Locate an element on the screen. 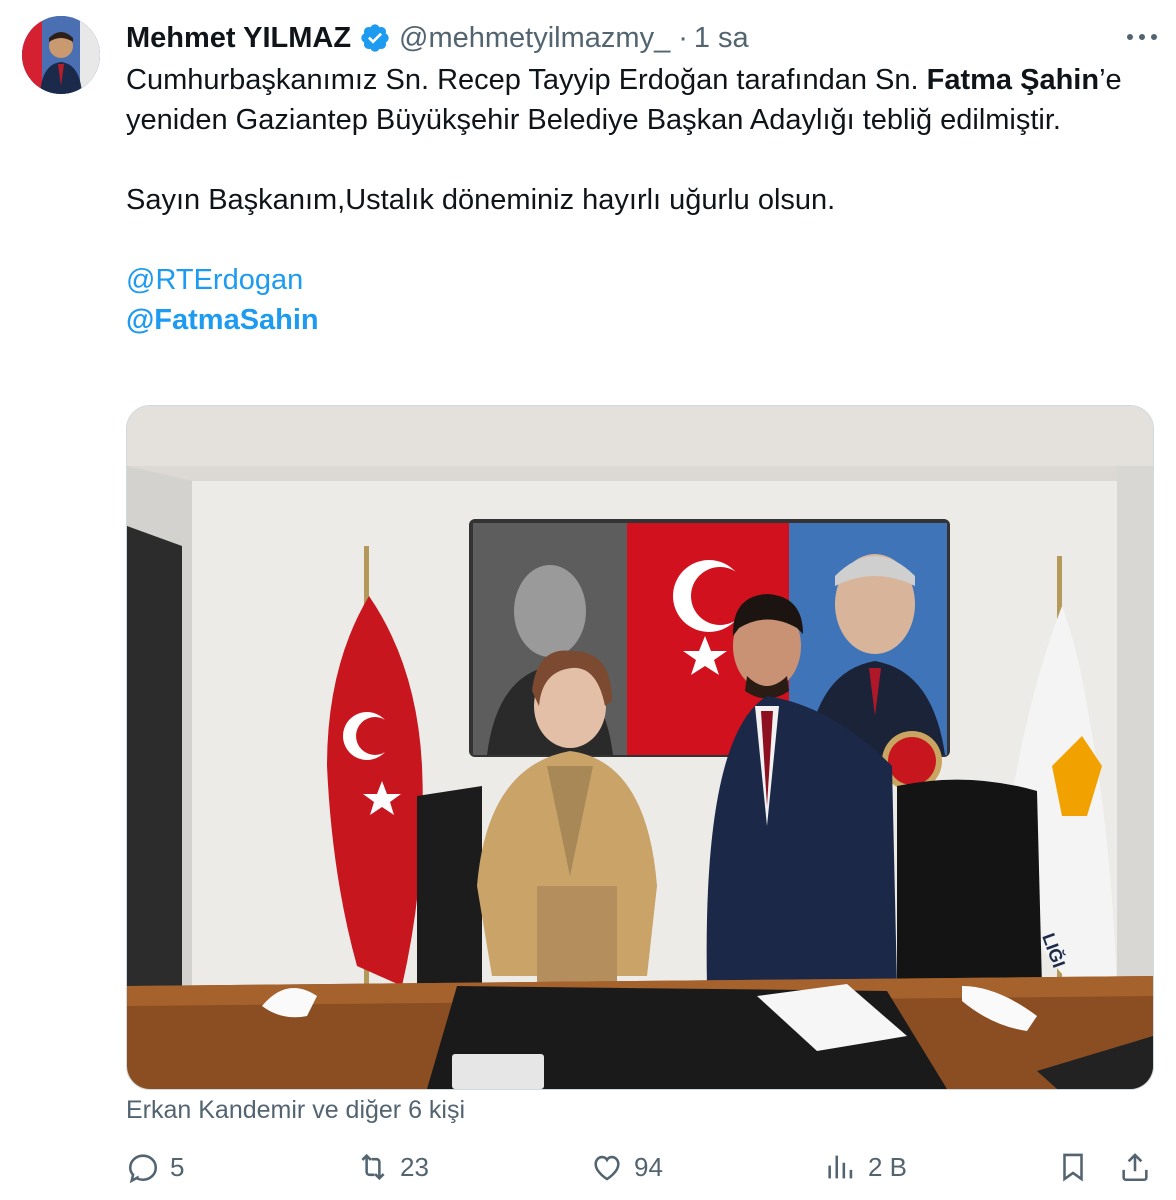 The image size is (1176, 1200). like-icon is located at coordinates (607, 1168).